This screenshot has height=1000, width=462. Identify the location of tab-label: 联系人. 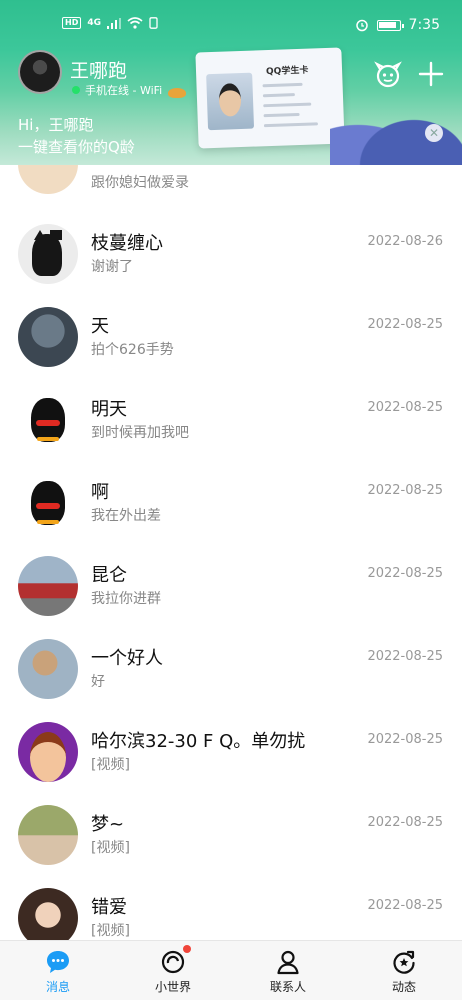
(287, 987).